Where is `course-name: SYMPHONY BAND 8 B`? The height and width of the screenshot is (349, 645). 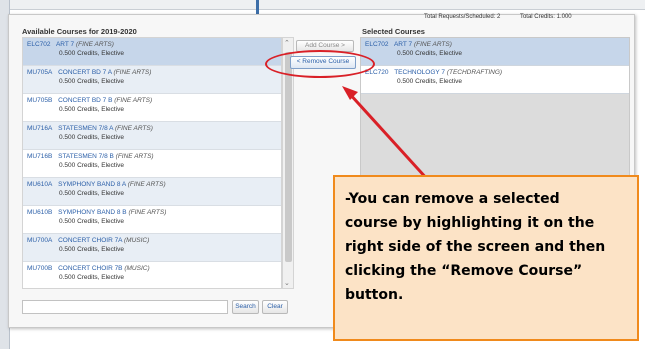
course-name: SYMPHONY BAND 8 B is located at coordinates (92, 212).